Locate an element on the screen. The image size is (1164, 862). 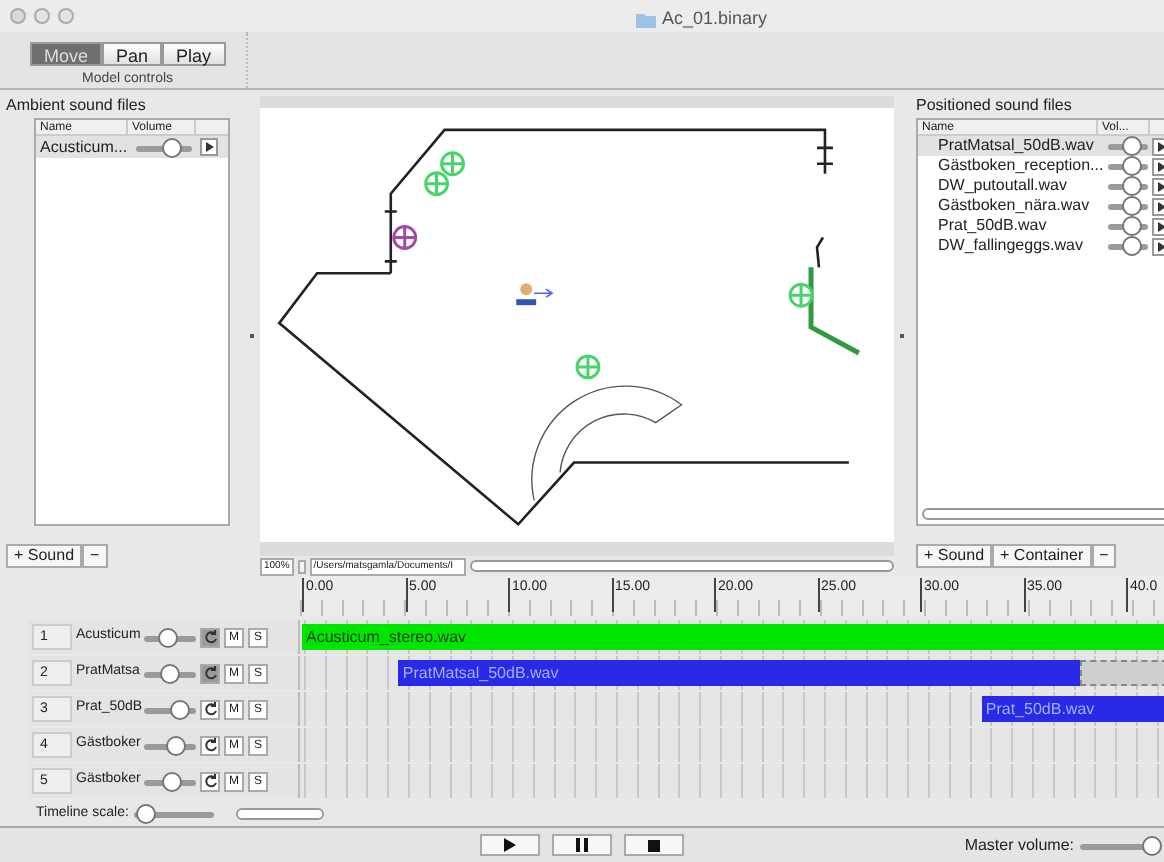
mode-tab: Play is located at coordinates (194, 54).